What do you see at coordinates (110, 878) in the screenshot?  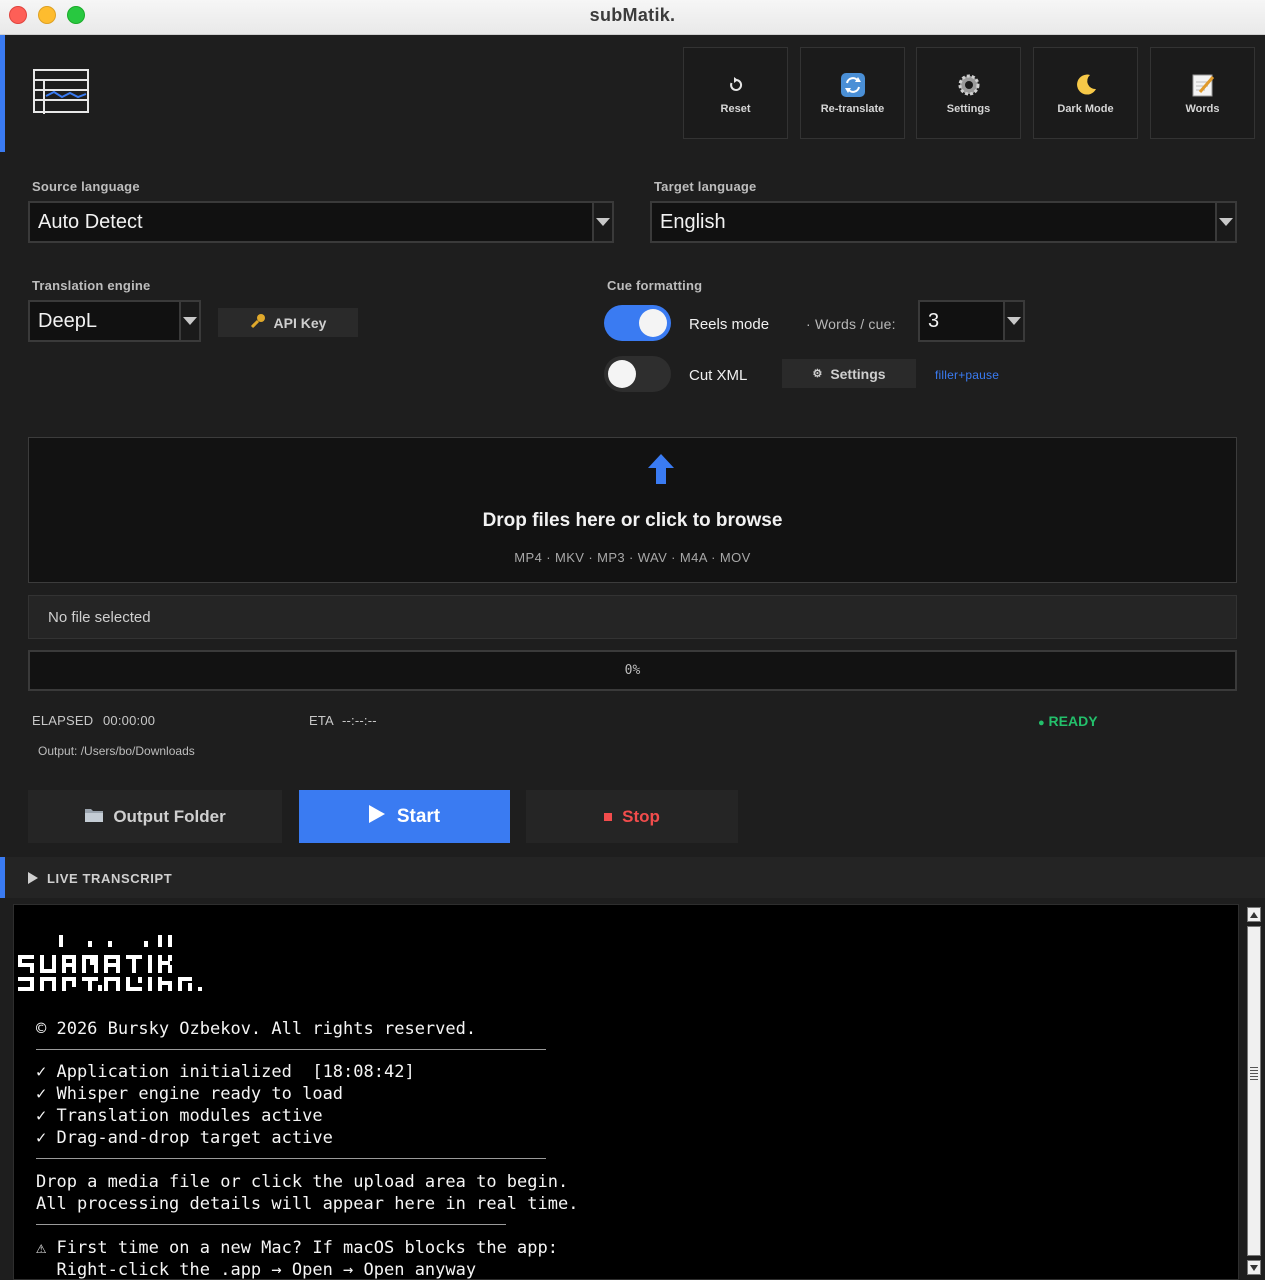 I see `live-transcript-label: LIVE TRANSCRIPT` at bounding box center [110, 878].